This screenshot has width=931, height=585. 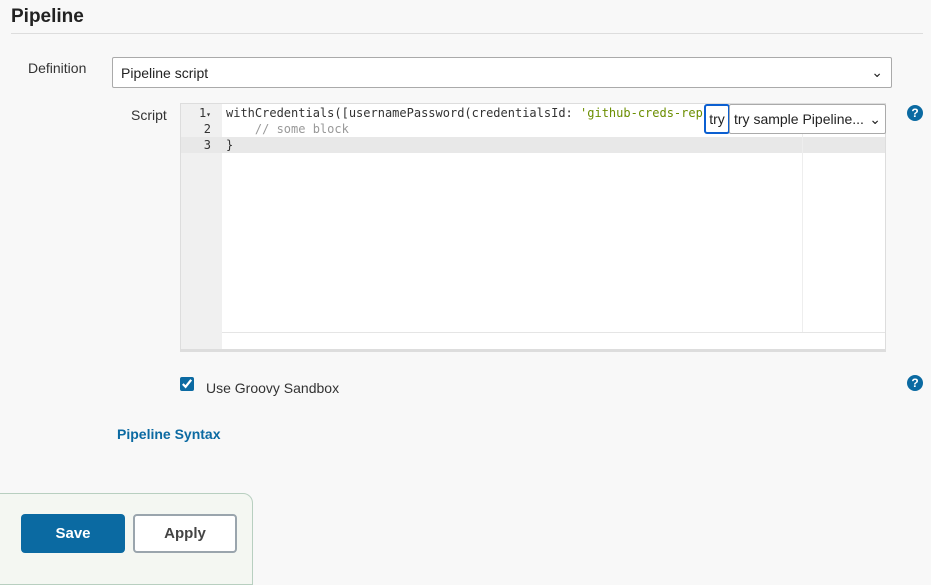 What do you see at coordinates (165, 72) in the screenshot?
I see `definition-value: Pipeline script` at bounding box center [165, 72].